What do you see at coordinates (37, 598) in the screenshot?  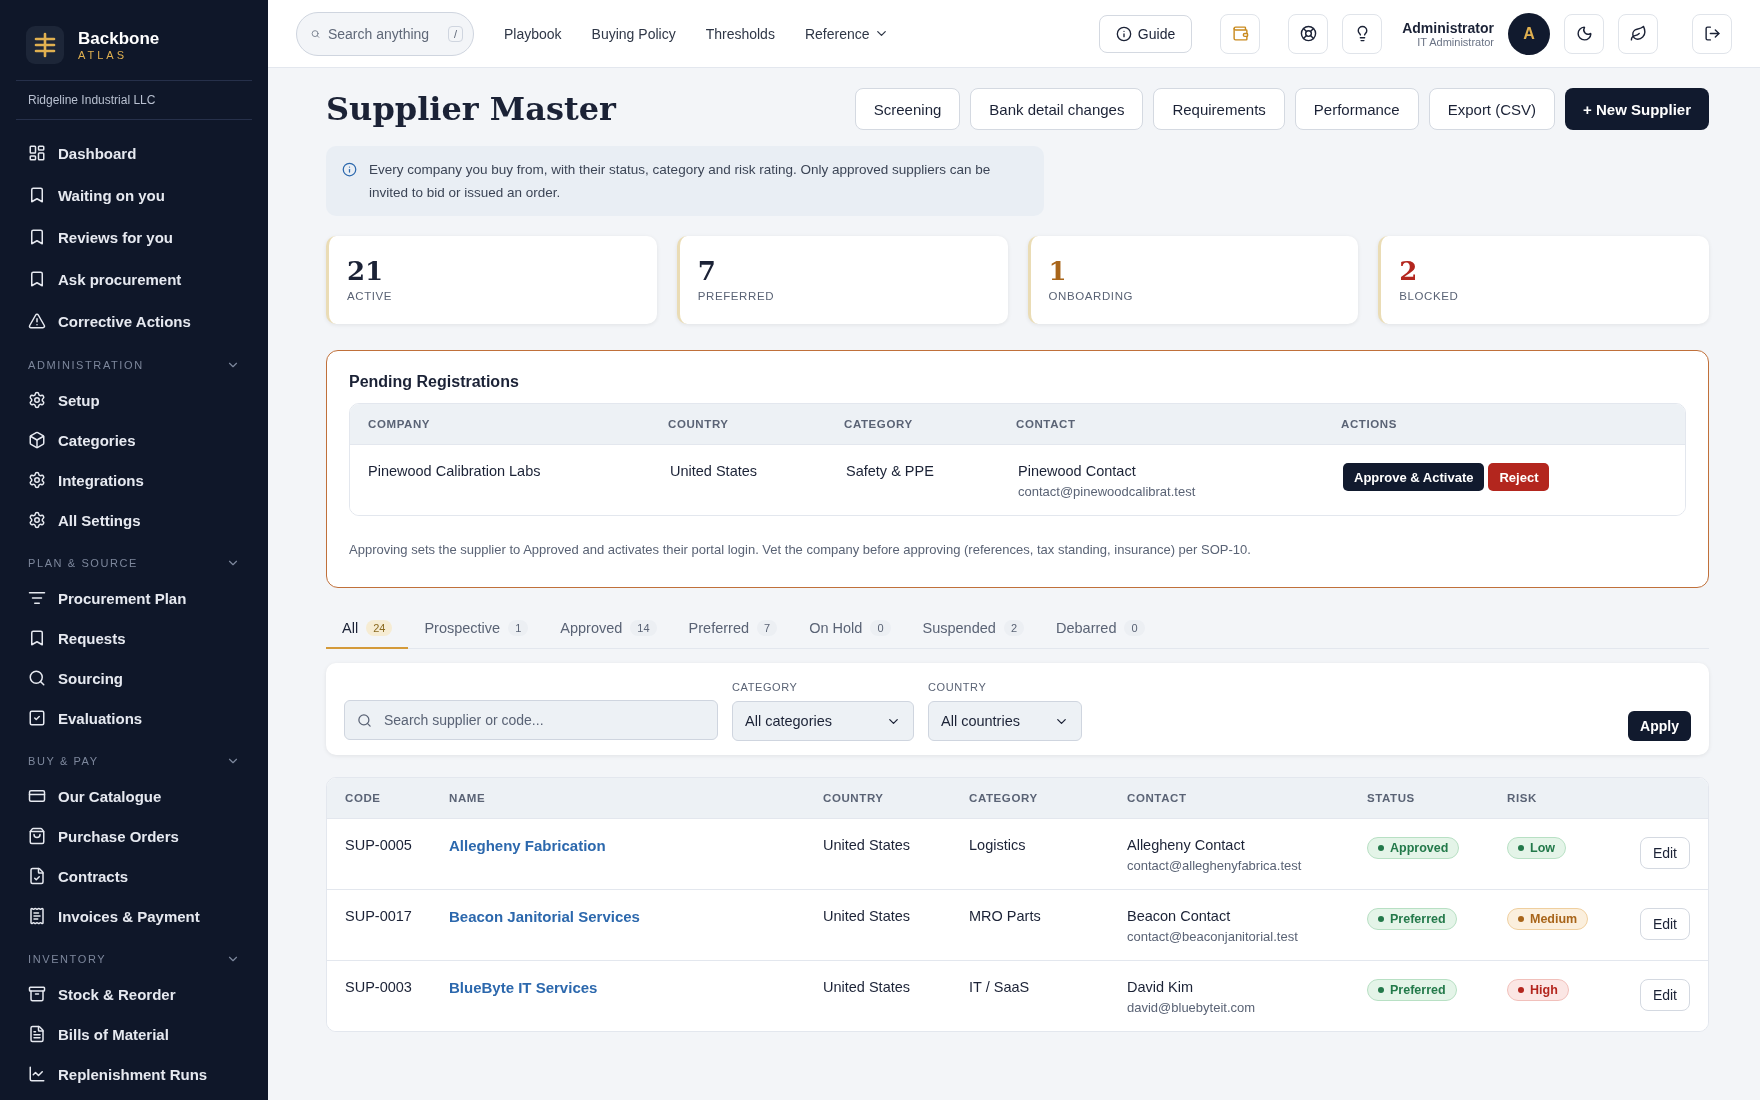 I see `list-icon` at bounding box center [37, 598].